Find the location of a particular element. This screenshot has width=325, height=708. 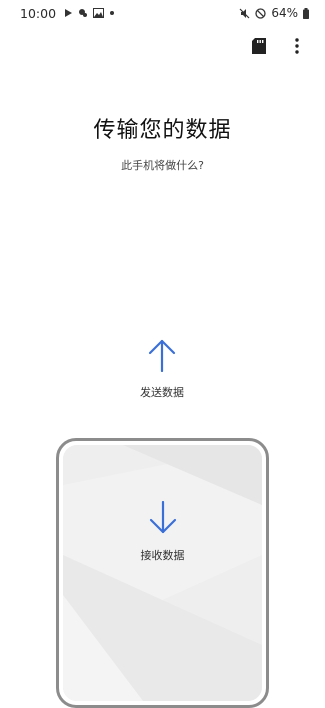

arrow-up-icon is located at coordinates (162, 357).